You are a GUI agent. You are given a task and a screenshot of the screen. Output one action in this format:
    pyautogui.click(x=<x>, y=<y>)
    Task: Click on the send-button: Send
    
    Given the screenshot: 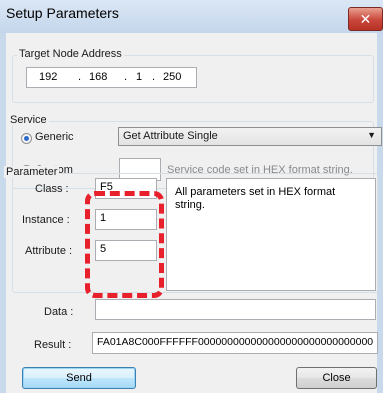 What is the action you would take?
    pyautogui.click(x=79, y=378)
    